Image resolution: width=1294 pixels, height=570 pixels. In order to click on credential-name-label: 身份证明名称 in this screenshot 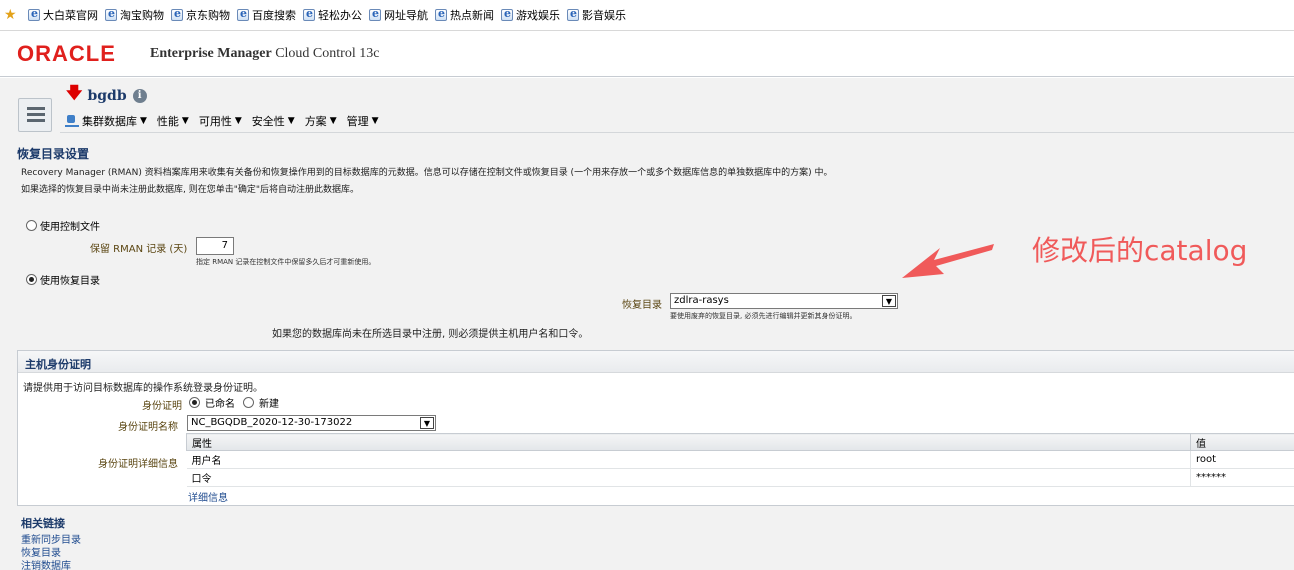, I will do `click(148, 427)`.